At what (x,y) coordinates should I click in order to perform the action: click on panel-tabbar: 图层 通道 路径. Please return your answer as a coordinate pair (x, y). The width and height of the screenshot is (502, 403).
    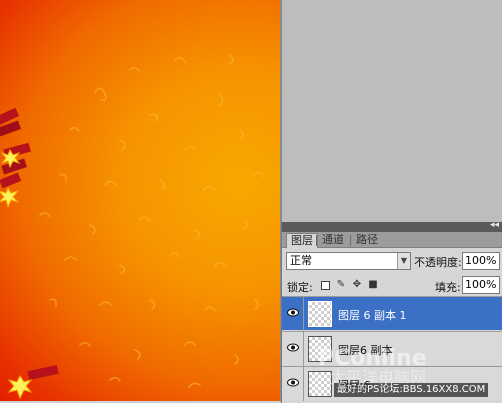
    Looking at the image, I should click on (392, 240).